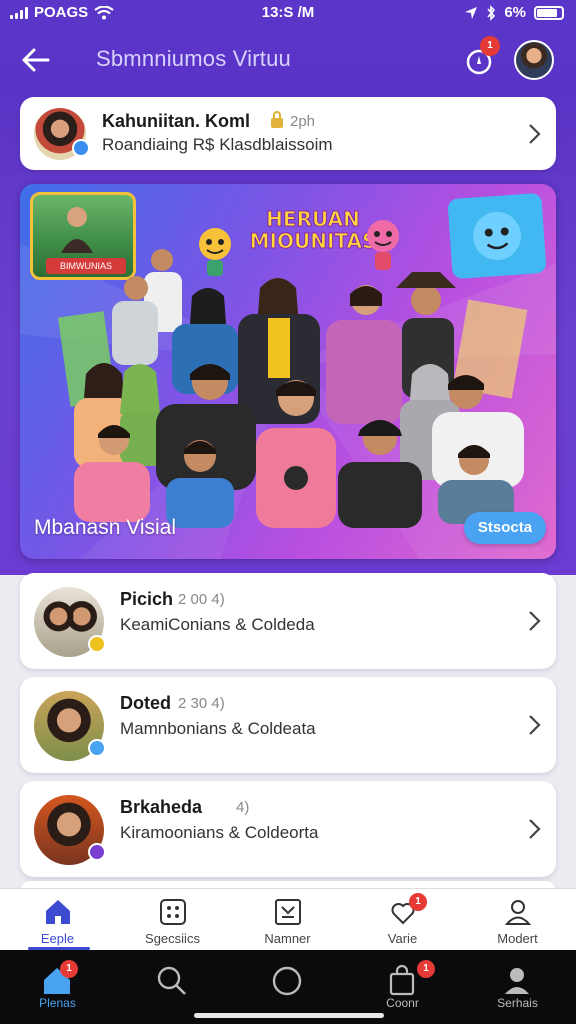 This screenshot has width=576, height=1024. I want to click on home-indicator, so click(289, 1015).